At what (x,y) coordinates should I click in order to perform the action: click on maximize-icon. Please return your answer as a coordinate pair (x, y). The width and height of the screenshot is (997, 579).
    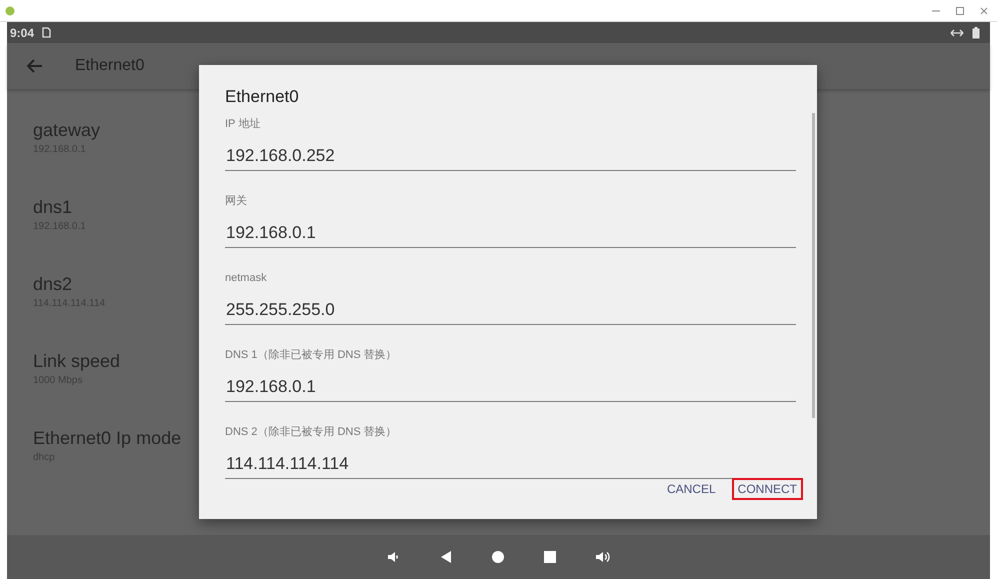
    Looking at the image, I should click on (960, 11).